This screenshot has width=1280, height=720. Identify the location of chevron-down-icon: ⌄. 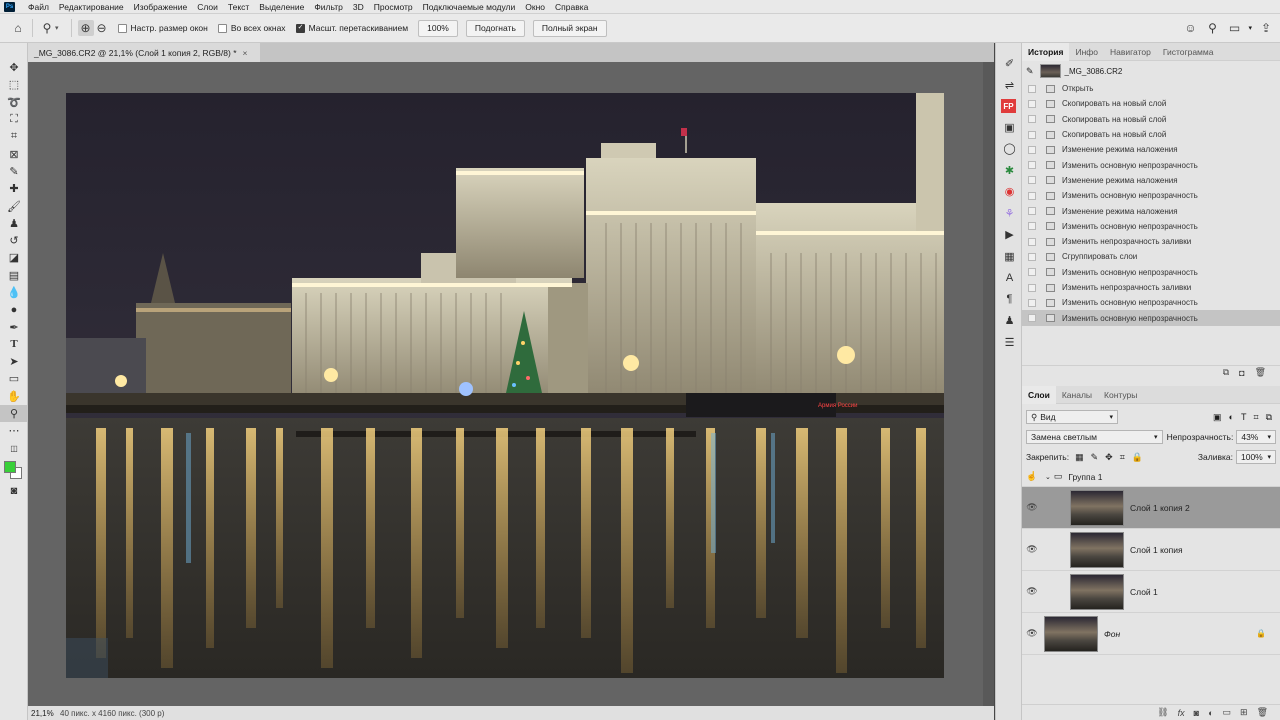
(1048, 477).